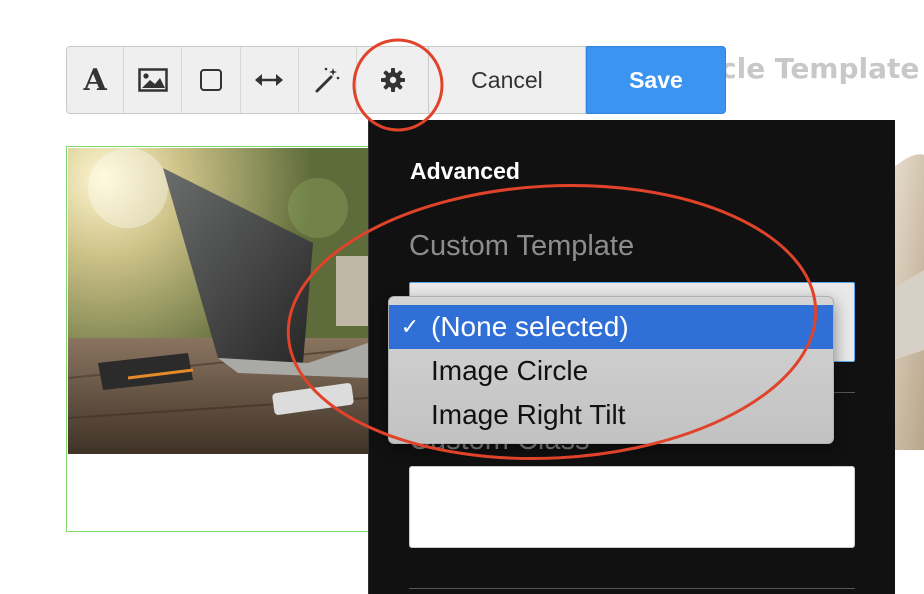 This screenshot has height=594, width=924. I want to click on font-icon: A, so click(95, 80).